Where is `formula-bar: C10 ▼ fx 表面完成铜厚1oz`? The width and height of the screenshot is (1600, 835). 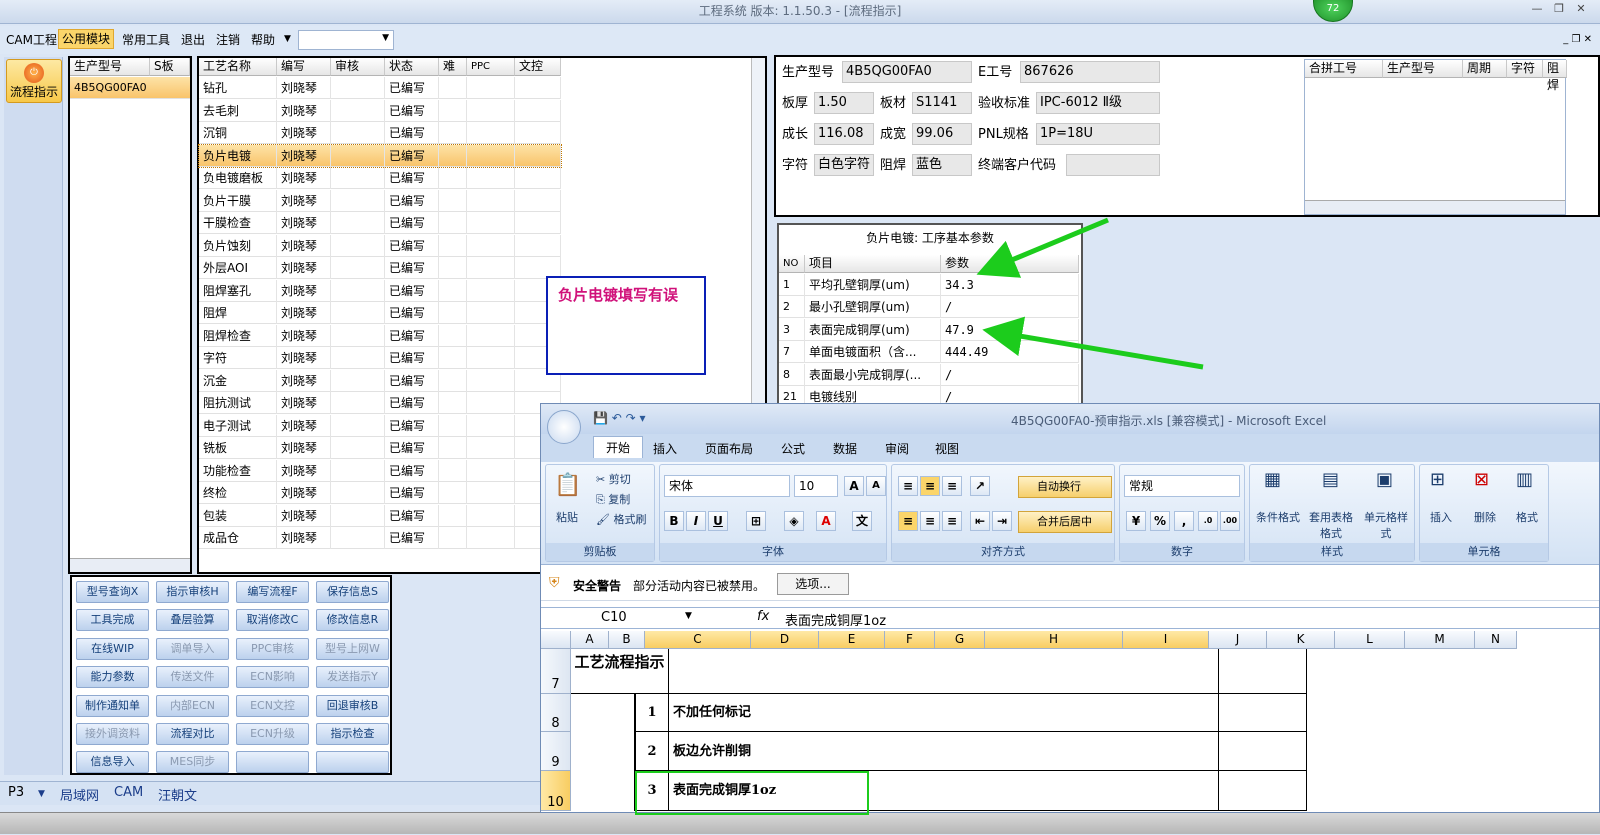
formula-bar: C10 ▼ fx 表面完成铜厚1oz is located at coordinates (1070, 618).